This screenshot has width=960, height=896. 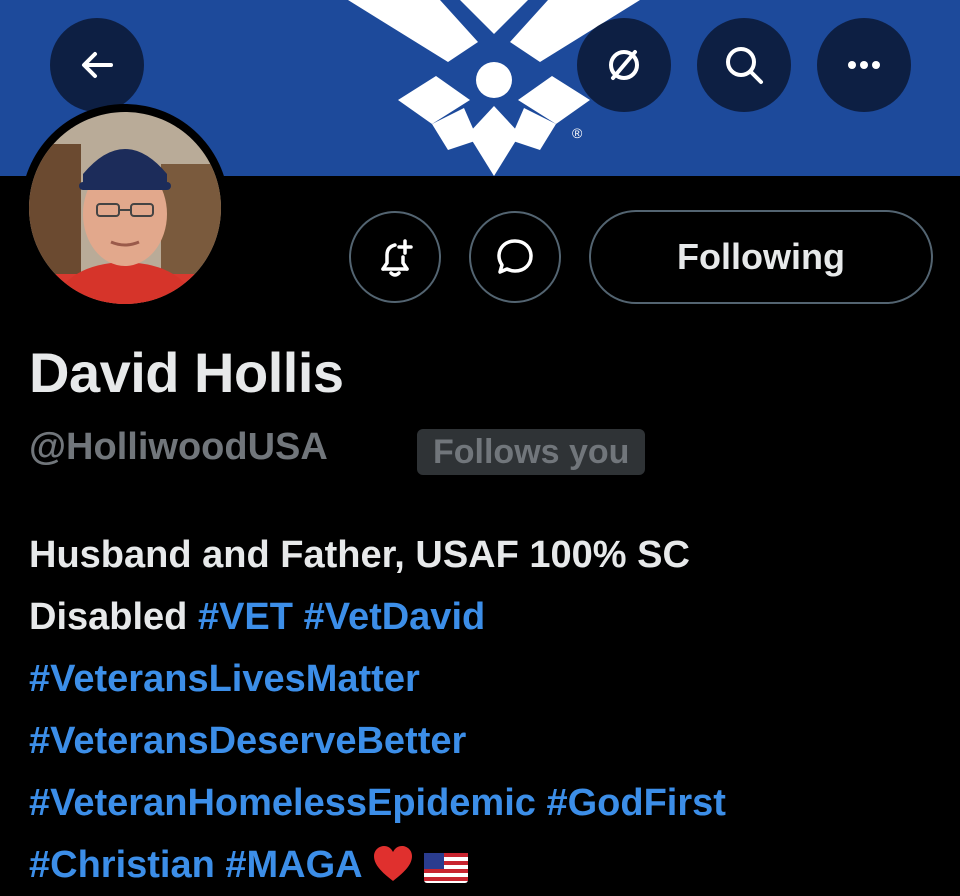 I want to click on message-icon, so click(x=515, y=256).